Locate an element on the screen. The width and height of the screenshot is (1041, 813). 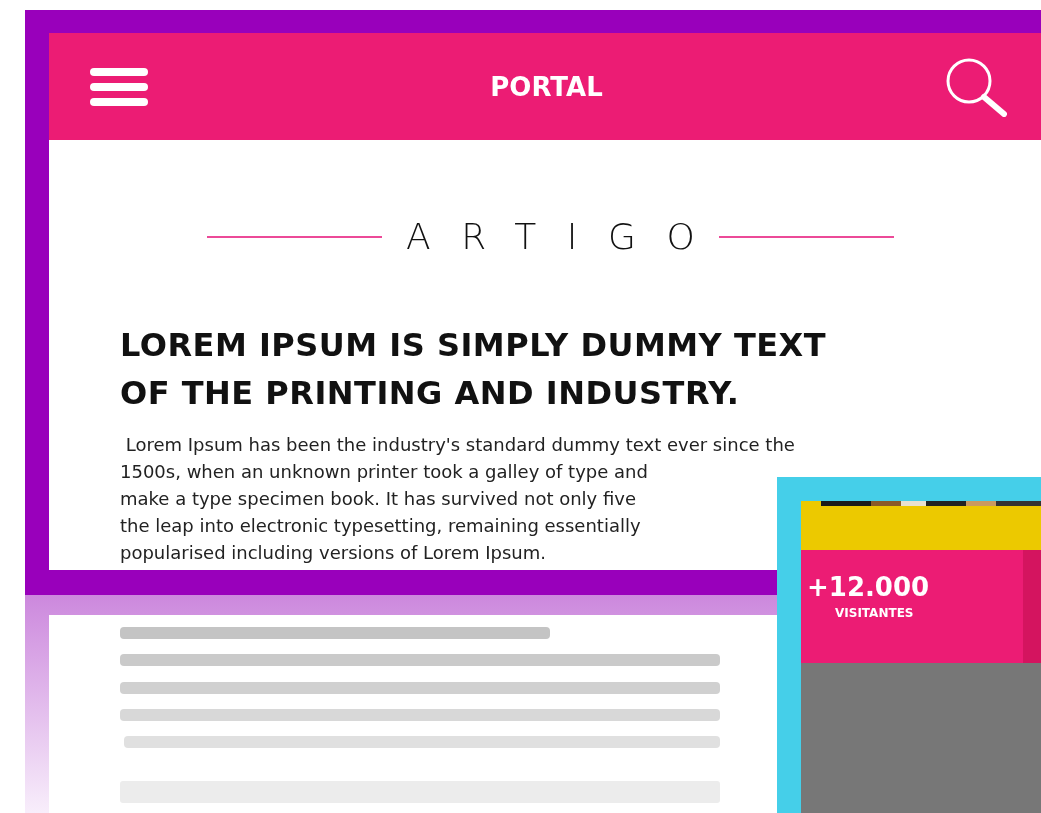
section-title: ARTIGO is located at coordinates (566, 236).